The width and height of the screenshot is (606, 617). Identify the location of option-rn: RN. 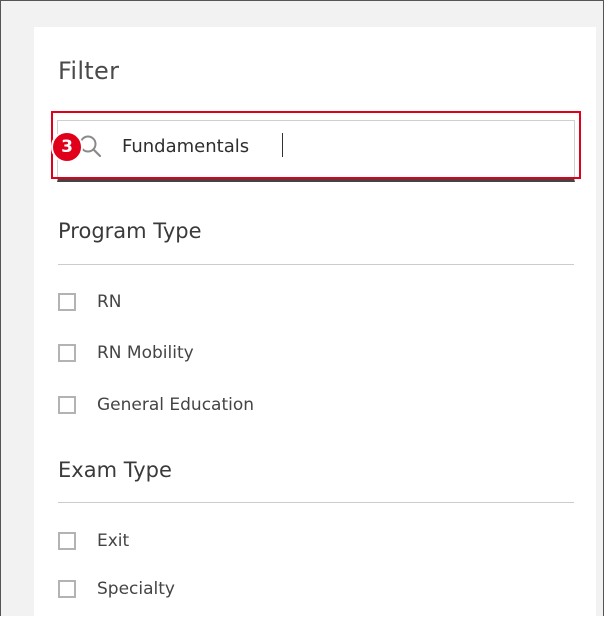
(90, 302).